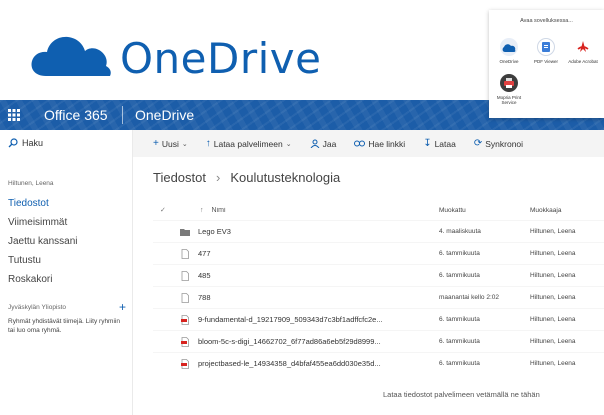  I want to click on file-name: Lego EV3, so click(214, 231).